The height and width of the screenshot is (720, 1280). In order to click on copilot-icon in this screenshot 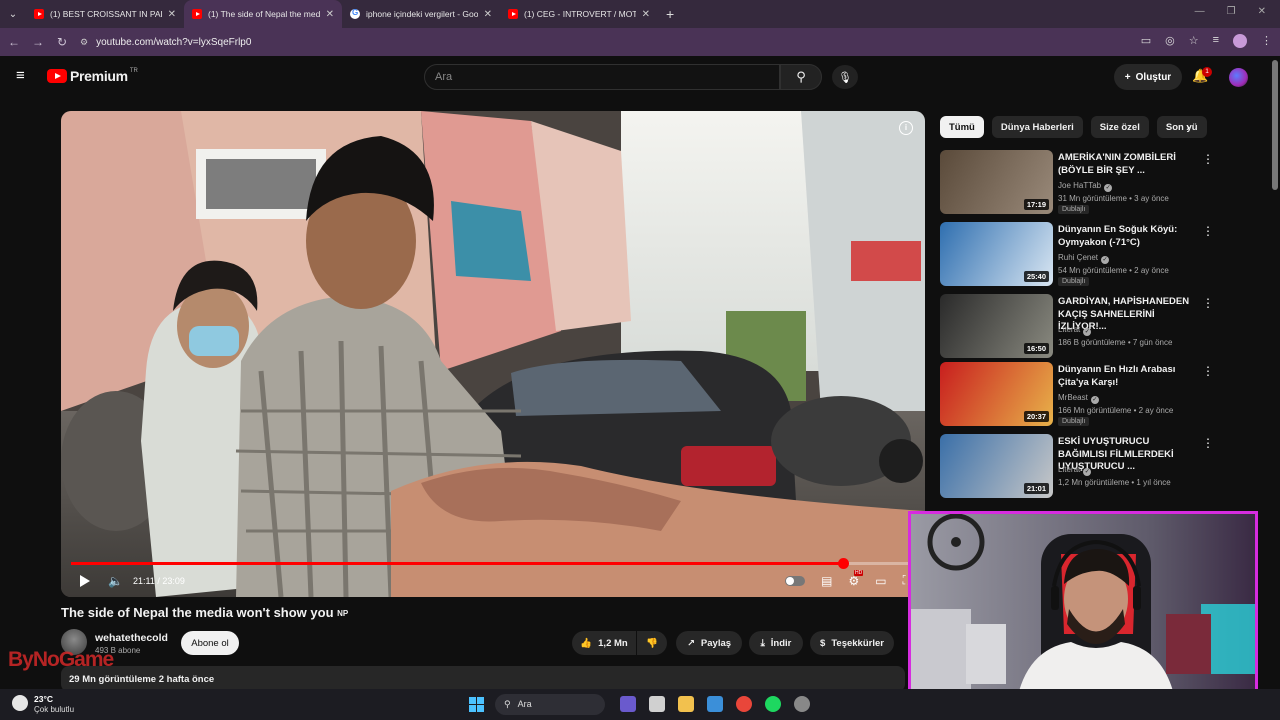, I will do `click(628, 704)`.